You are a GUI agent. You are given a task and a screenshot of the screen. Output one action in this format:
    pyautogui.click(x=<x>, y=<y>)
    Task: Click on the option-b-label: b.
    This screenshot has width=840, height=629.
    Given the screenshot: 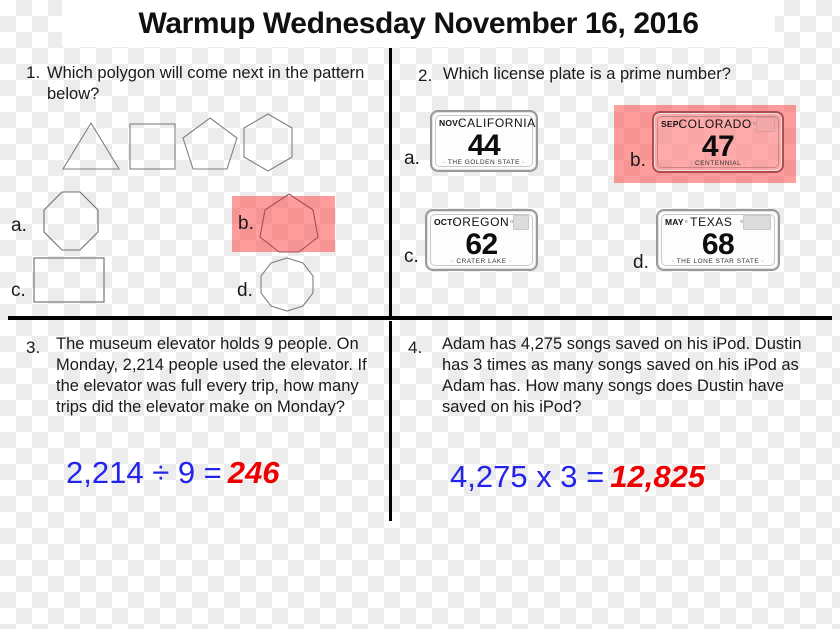 What is the action you would take?
    pyautogui.click(x=246, y=223)
    